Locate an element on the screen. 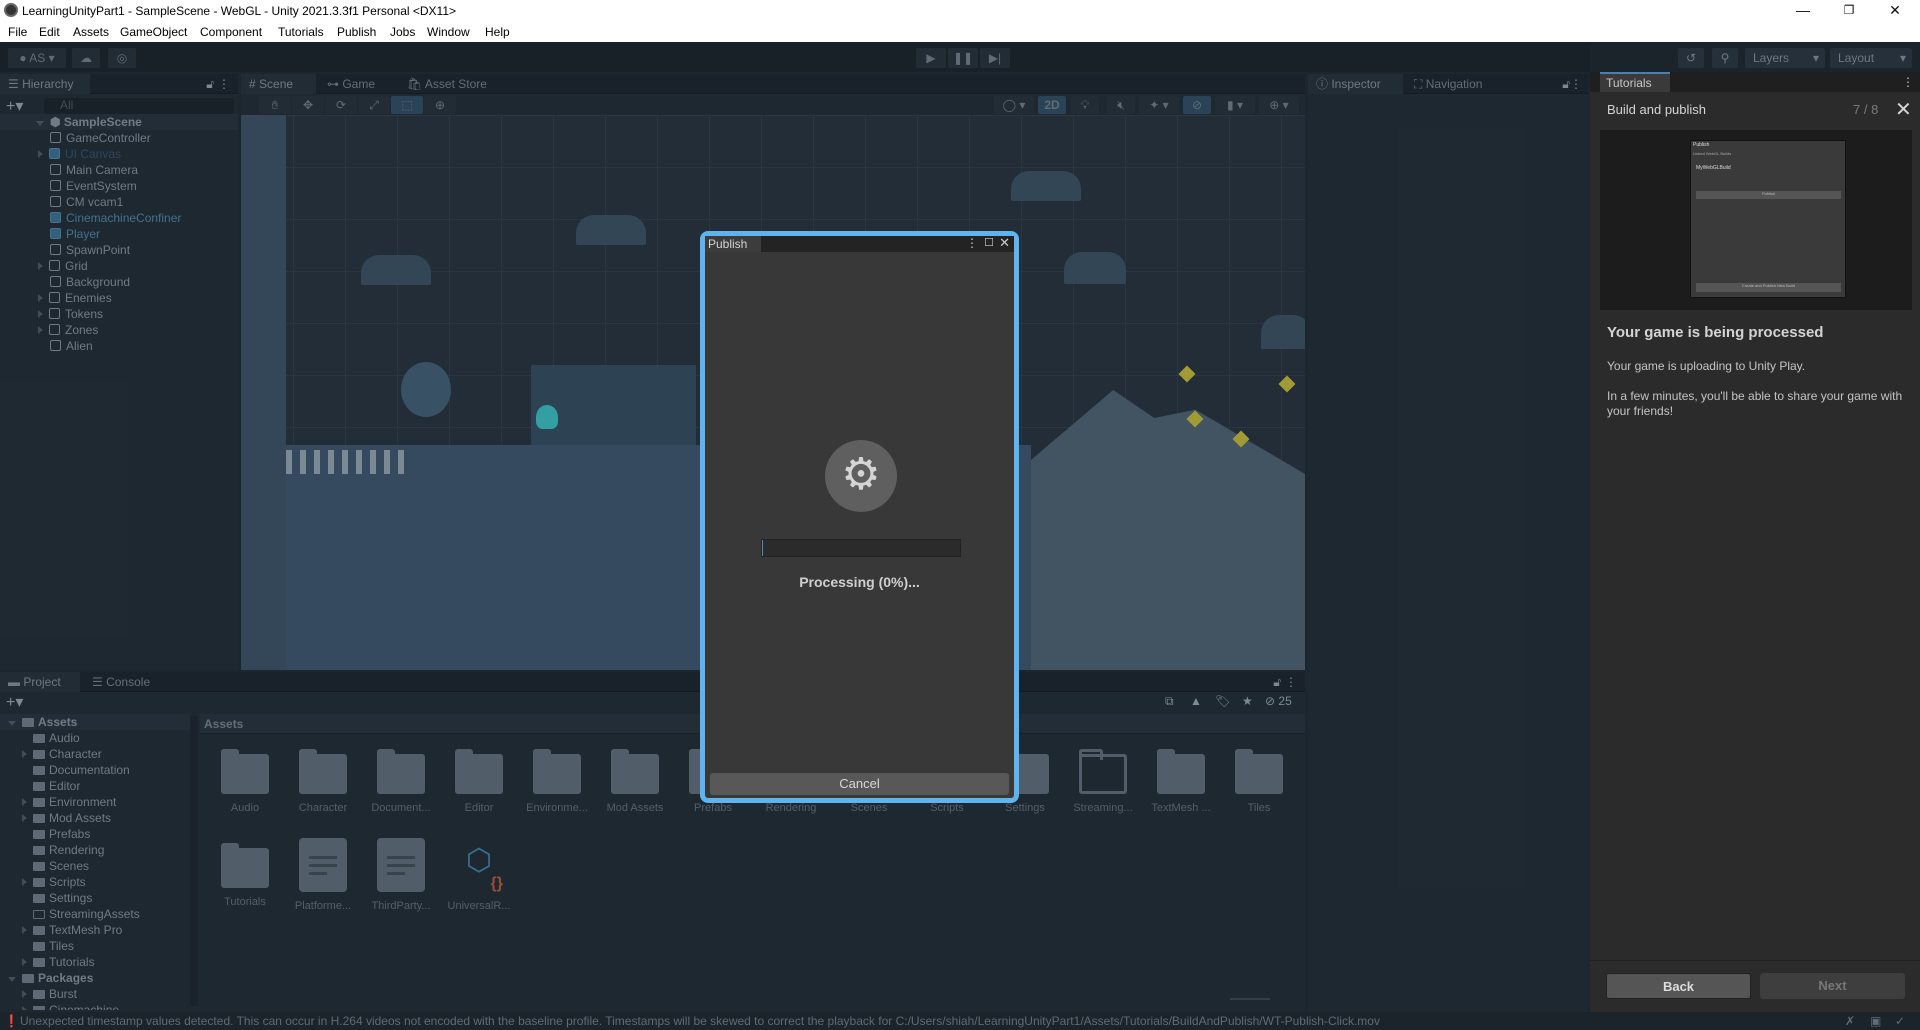 This screenshot has width=1920, height=1030. hand-tool-icon: ✋︎ is located at coordinates (275, 105).